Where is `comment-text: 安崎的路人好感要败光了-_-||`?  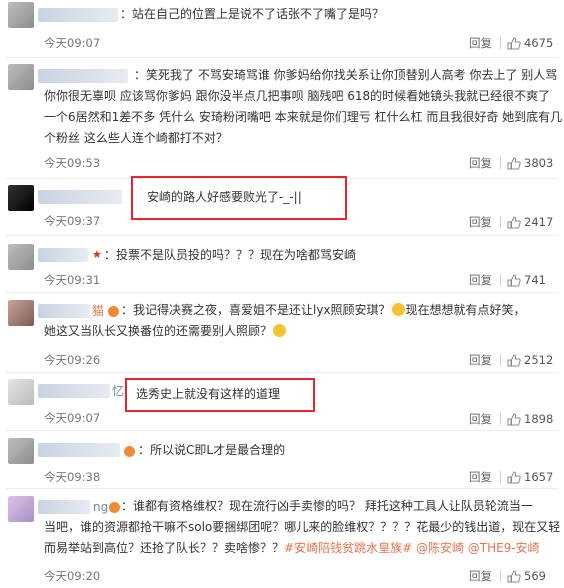
comment-text: 安崎的路人好感要败光了-_-|| is located at coordinates (224, 197).